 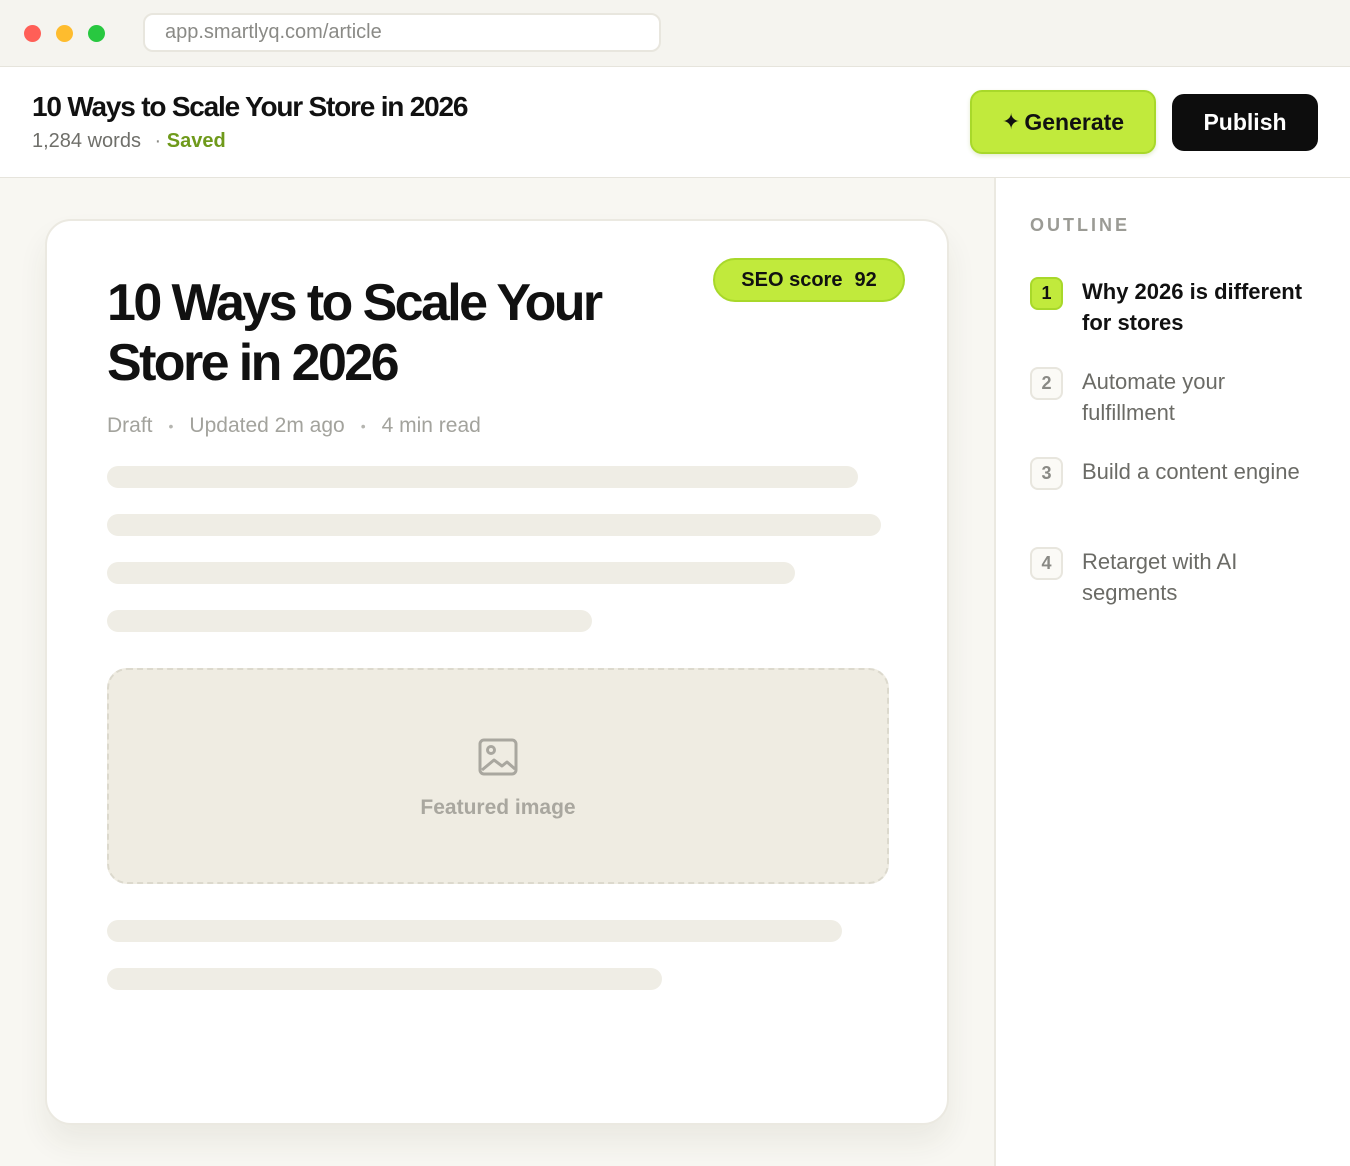 What do you see at coordinates (431, 425) in the screenshot?
I see `article-read-time: 4 min read` at bounding box center [431, 425].